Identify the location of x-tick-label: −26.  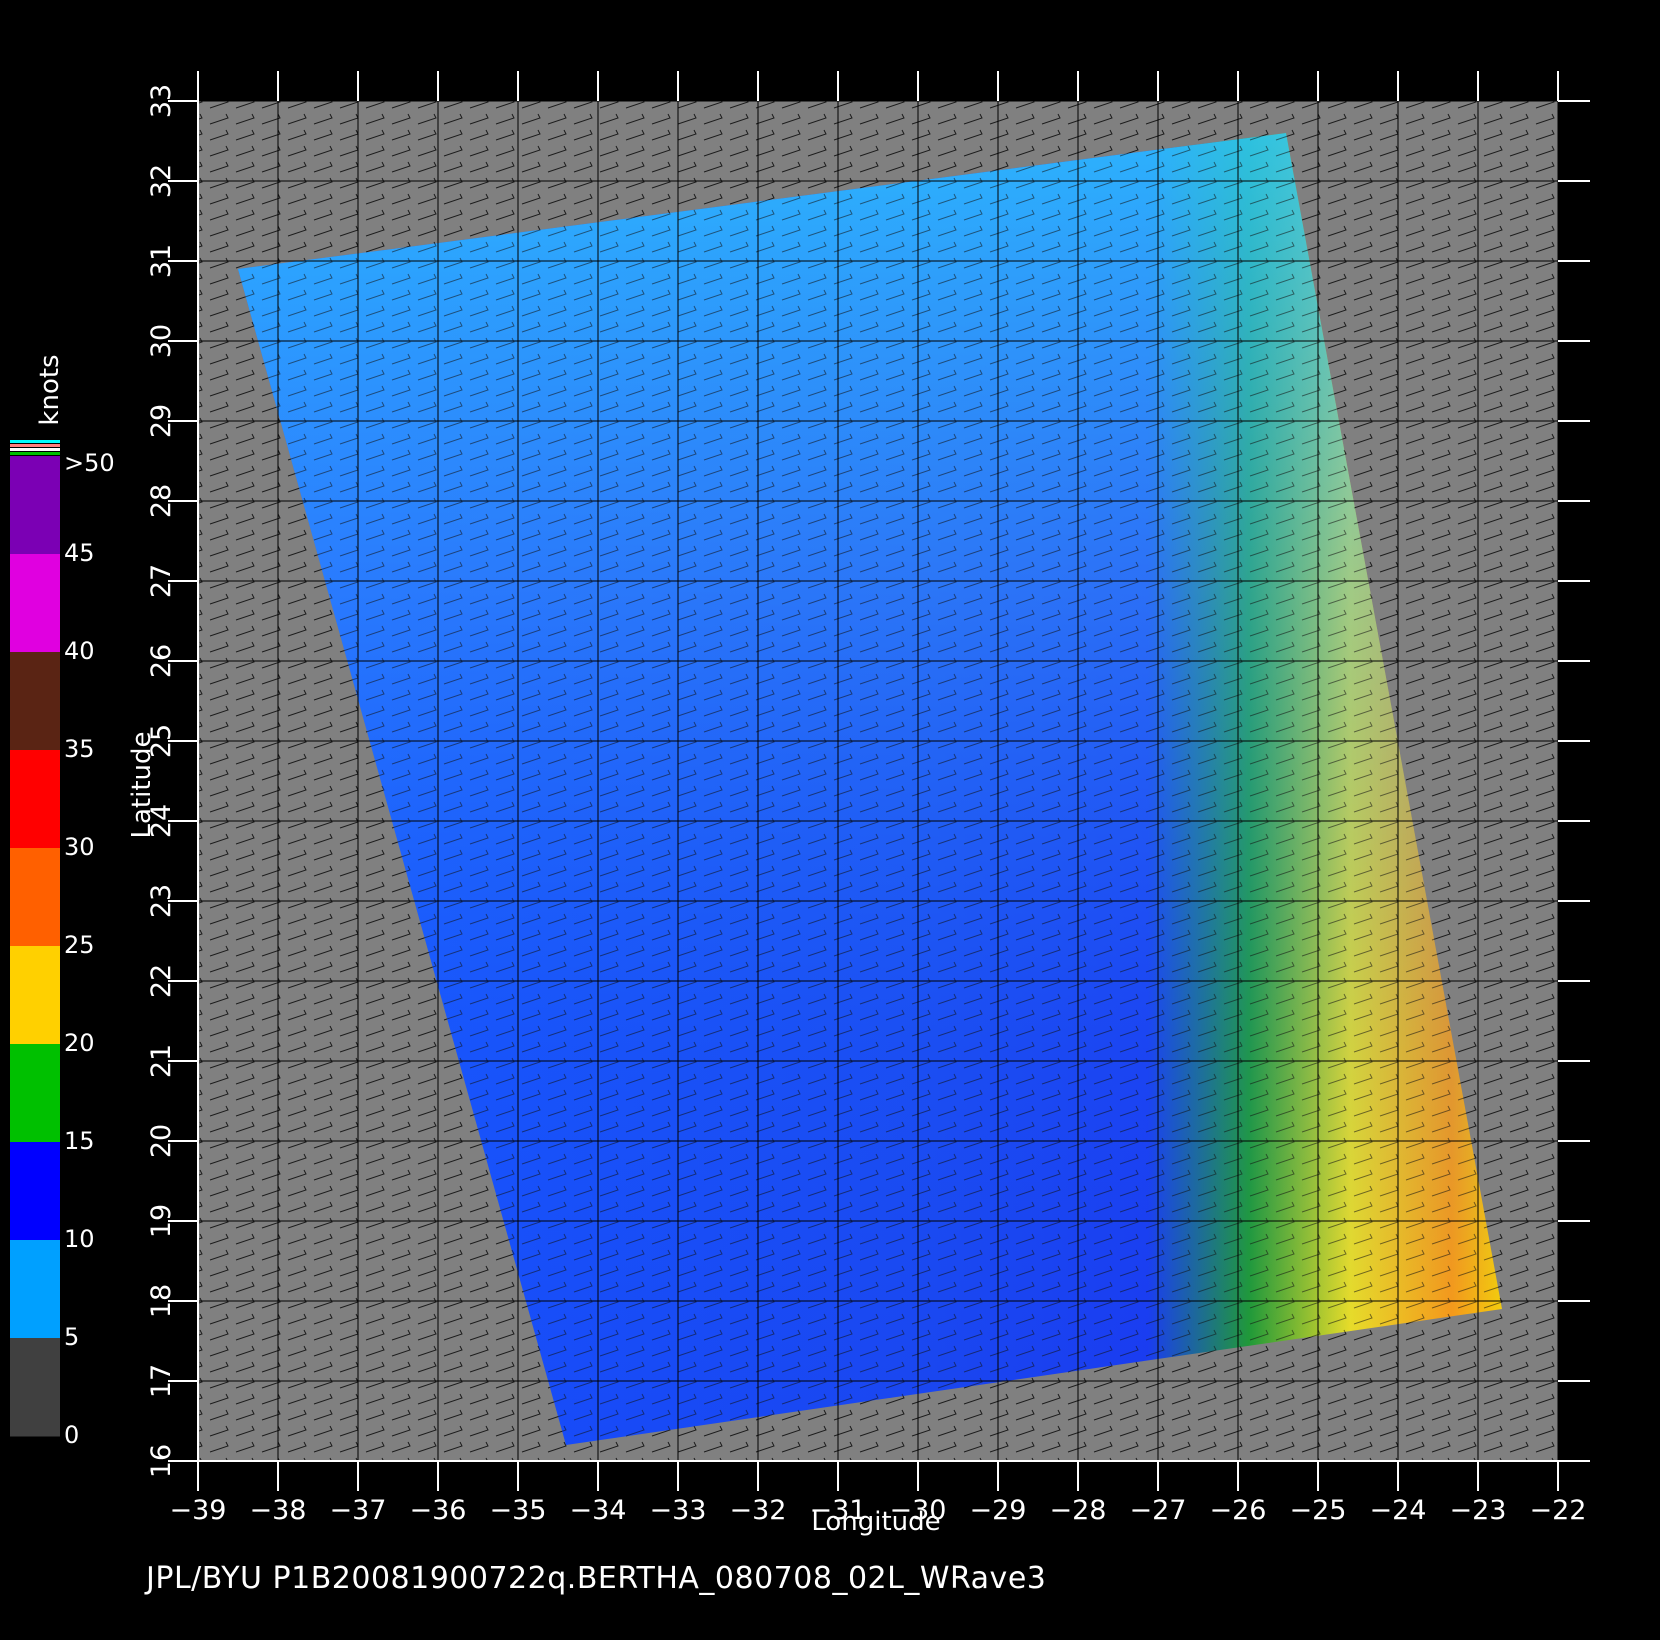
(1238, 1510).